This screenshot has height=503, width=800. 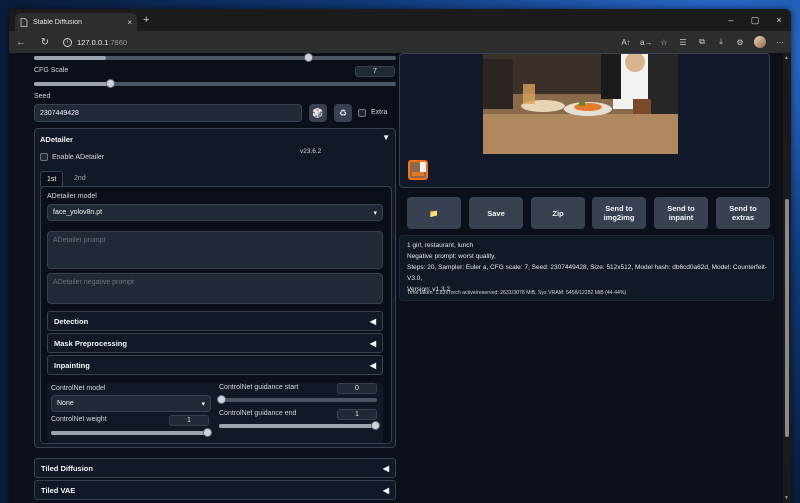 I want to click on top-slider-knob, so click(x=308, y=57).